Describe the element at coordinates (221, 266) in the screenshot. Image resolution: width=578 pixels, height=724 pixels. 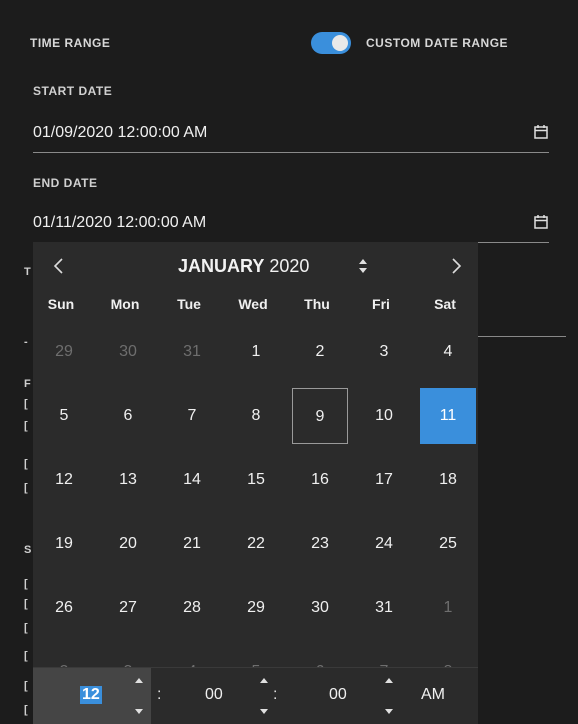
I see `month-label: JANUARY` at that location.